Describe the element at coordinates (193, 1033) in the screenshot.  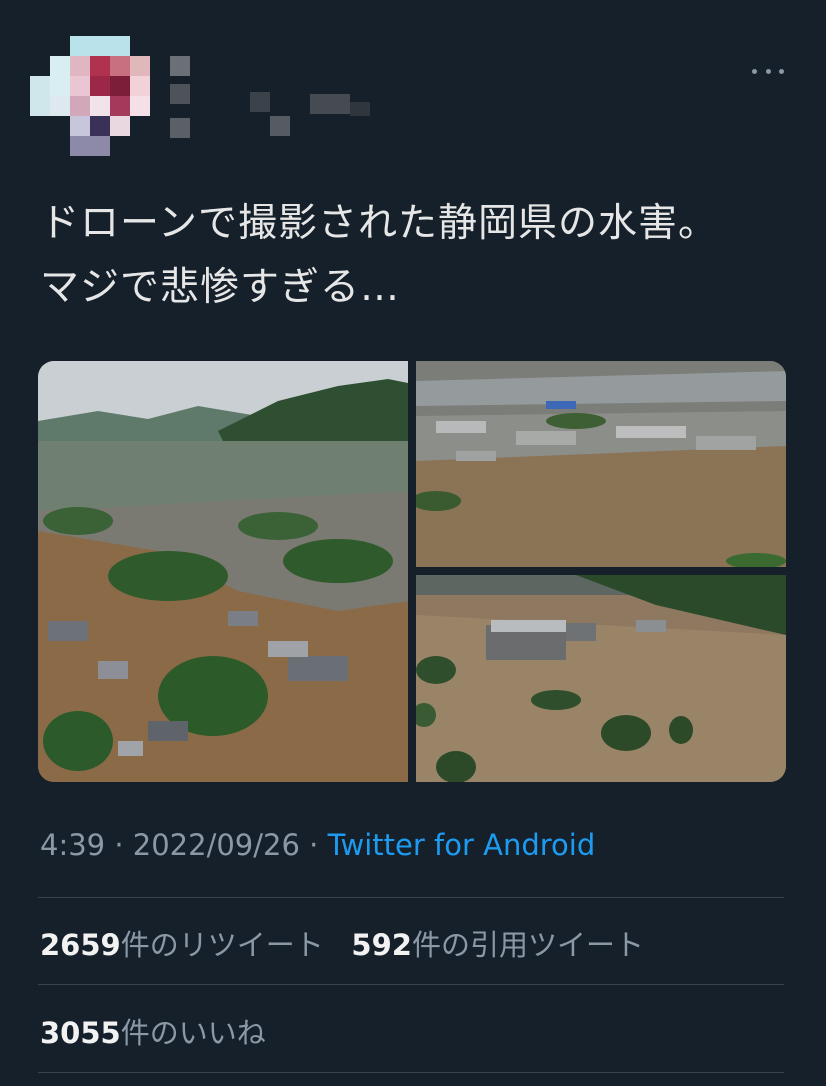
I see `likes-label: 件のいいね` at that location.